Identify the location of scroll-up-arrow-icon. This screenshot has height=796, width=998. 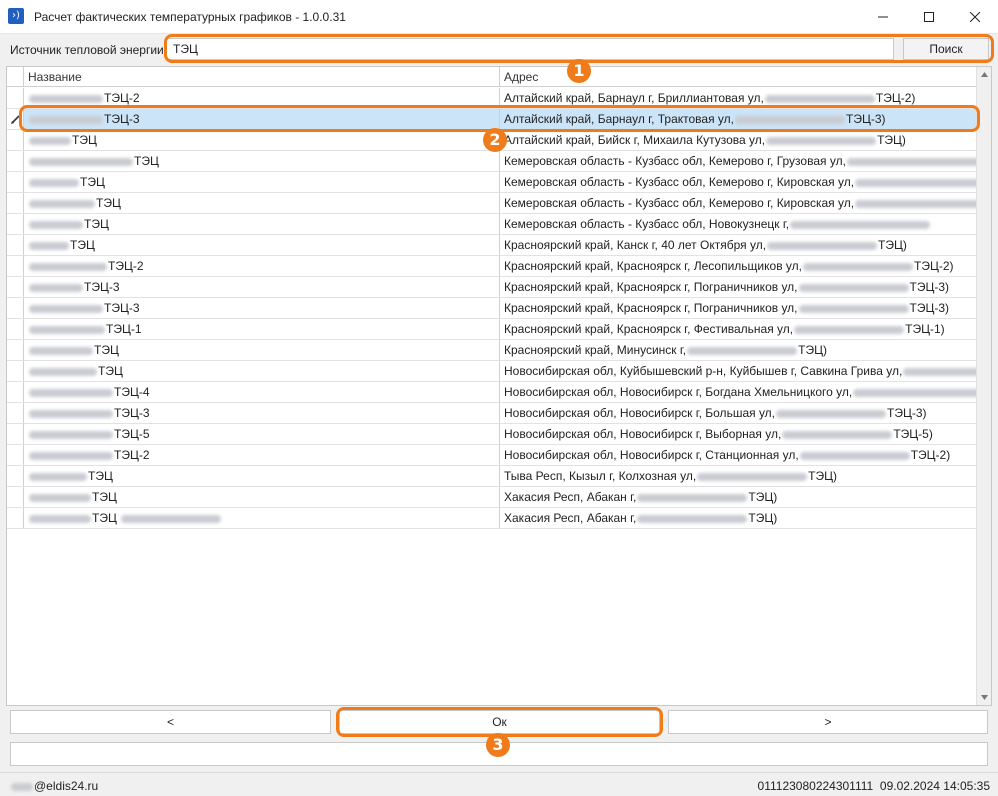
(984, 74).